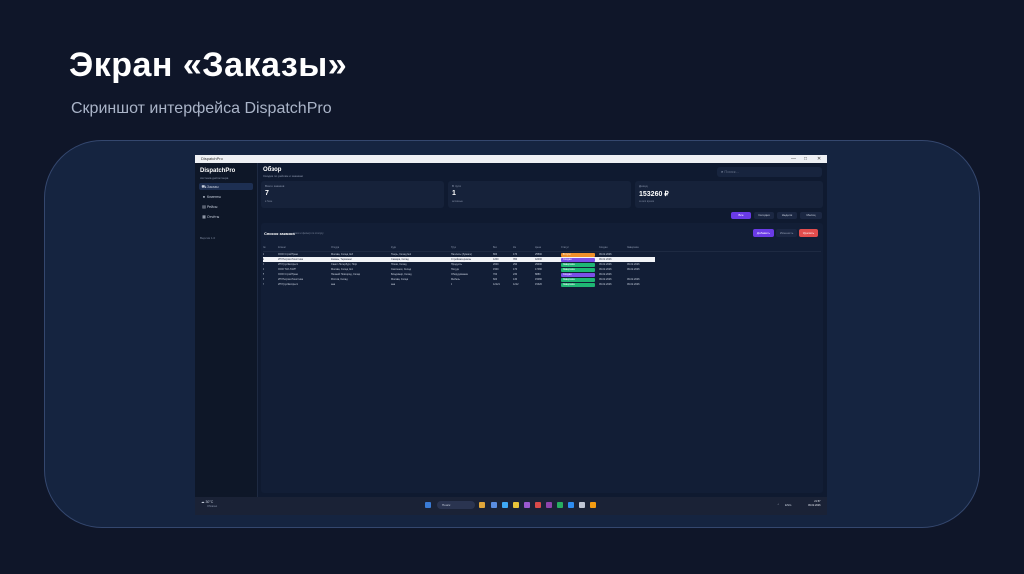 The width and height of the screenshot is (1024, 574). Describe the element at coordinates (452, 284) in the screenshot. I see `table-cell: 1` at that location.